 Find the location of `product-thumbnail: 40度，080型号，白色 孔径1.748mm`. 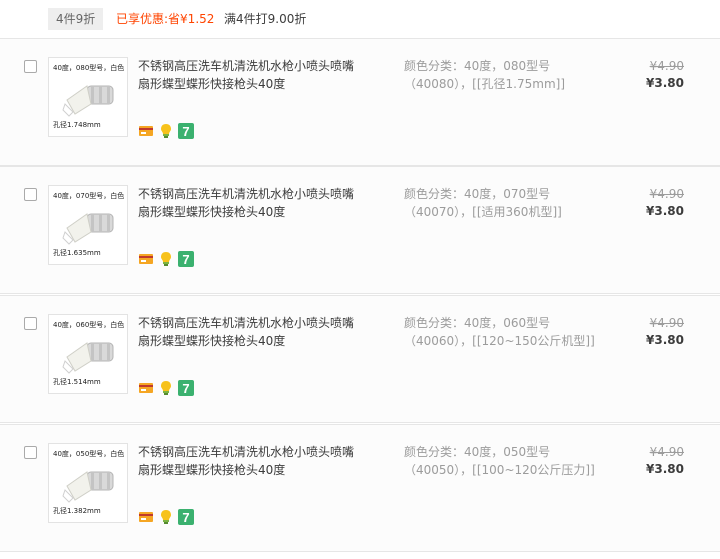

product-thumbnail: 40度，080型号，白色 孔径1.748mm is located at coordinates (88, 97).